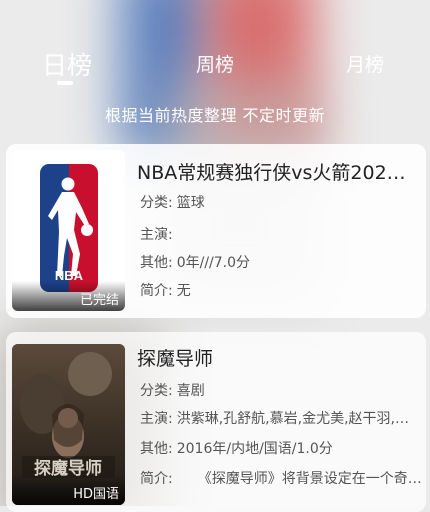  What do you see at coordinates (281, 390) in the screenshot?
I see `category-row: 分类: 喜剧` at bounding box center [281, 390].